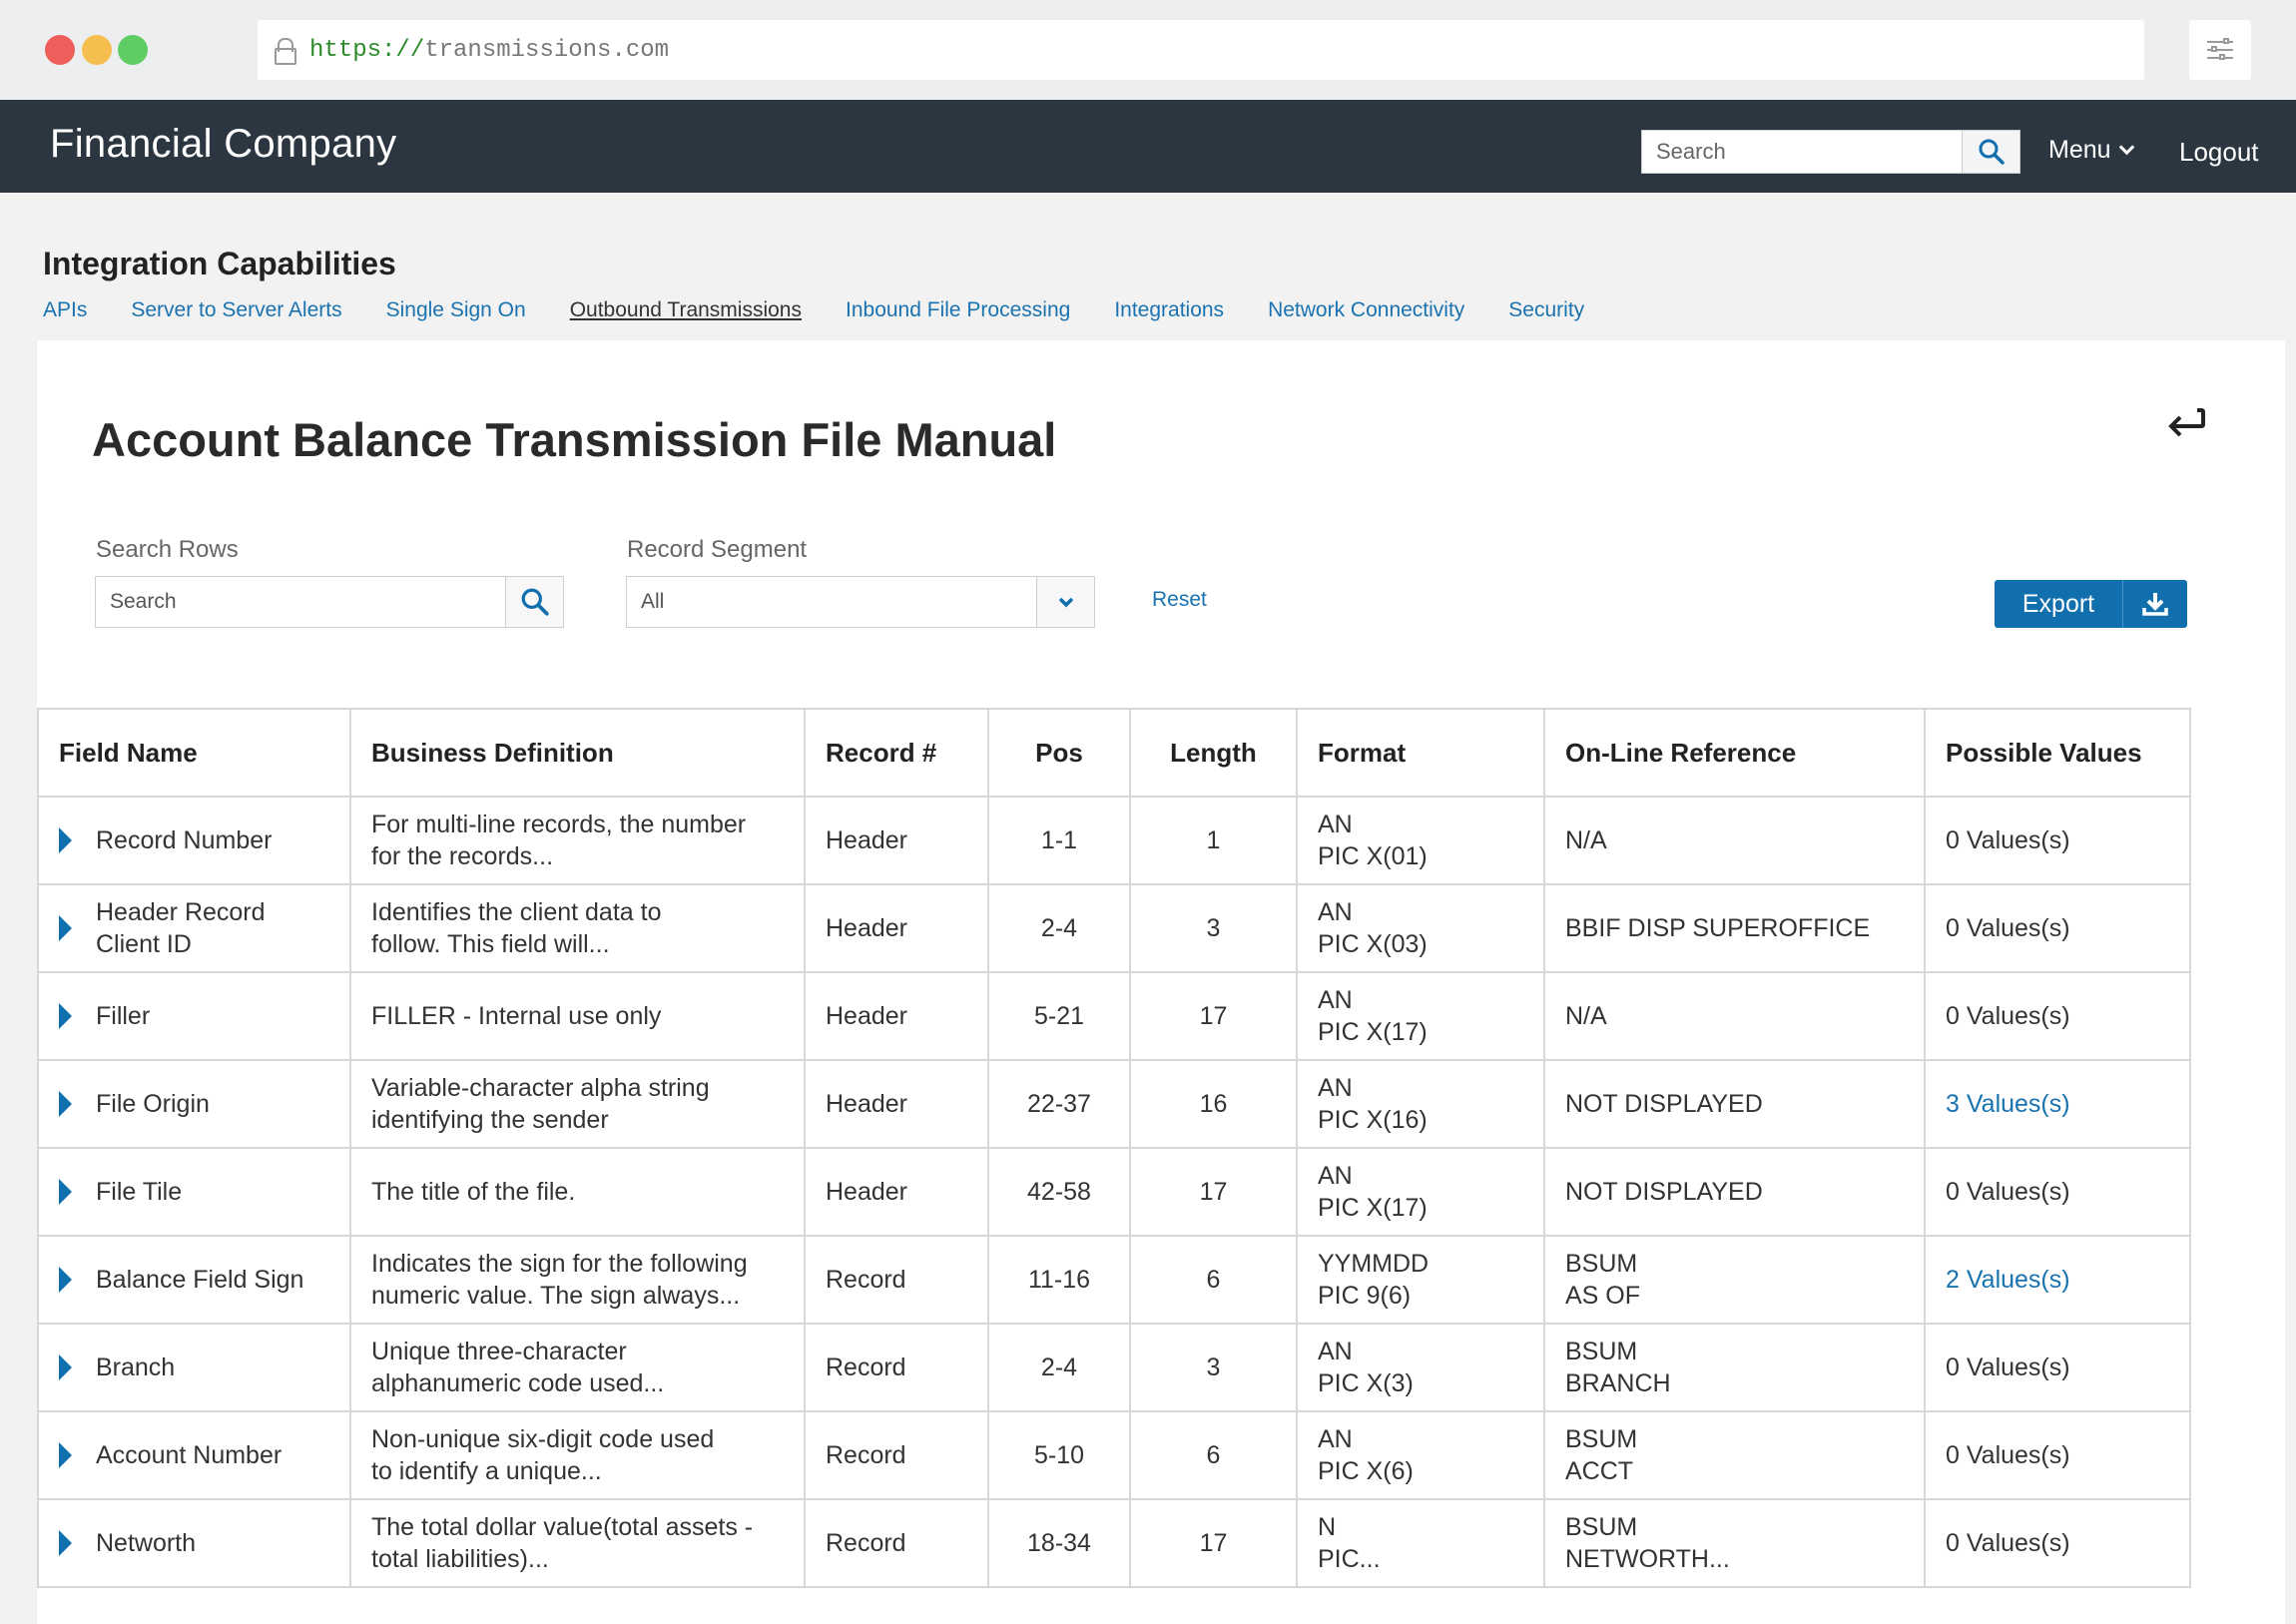 Image resolution: width=2296 pixels, height=1624 pixels. What do you see at coordinates (897, 753) in the screenshot?
I see `col-header-record: Record #` at bounding box center [897, 753].